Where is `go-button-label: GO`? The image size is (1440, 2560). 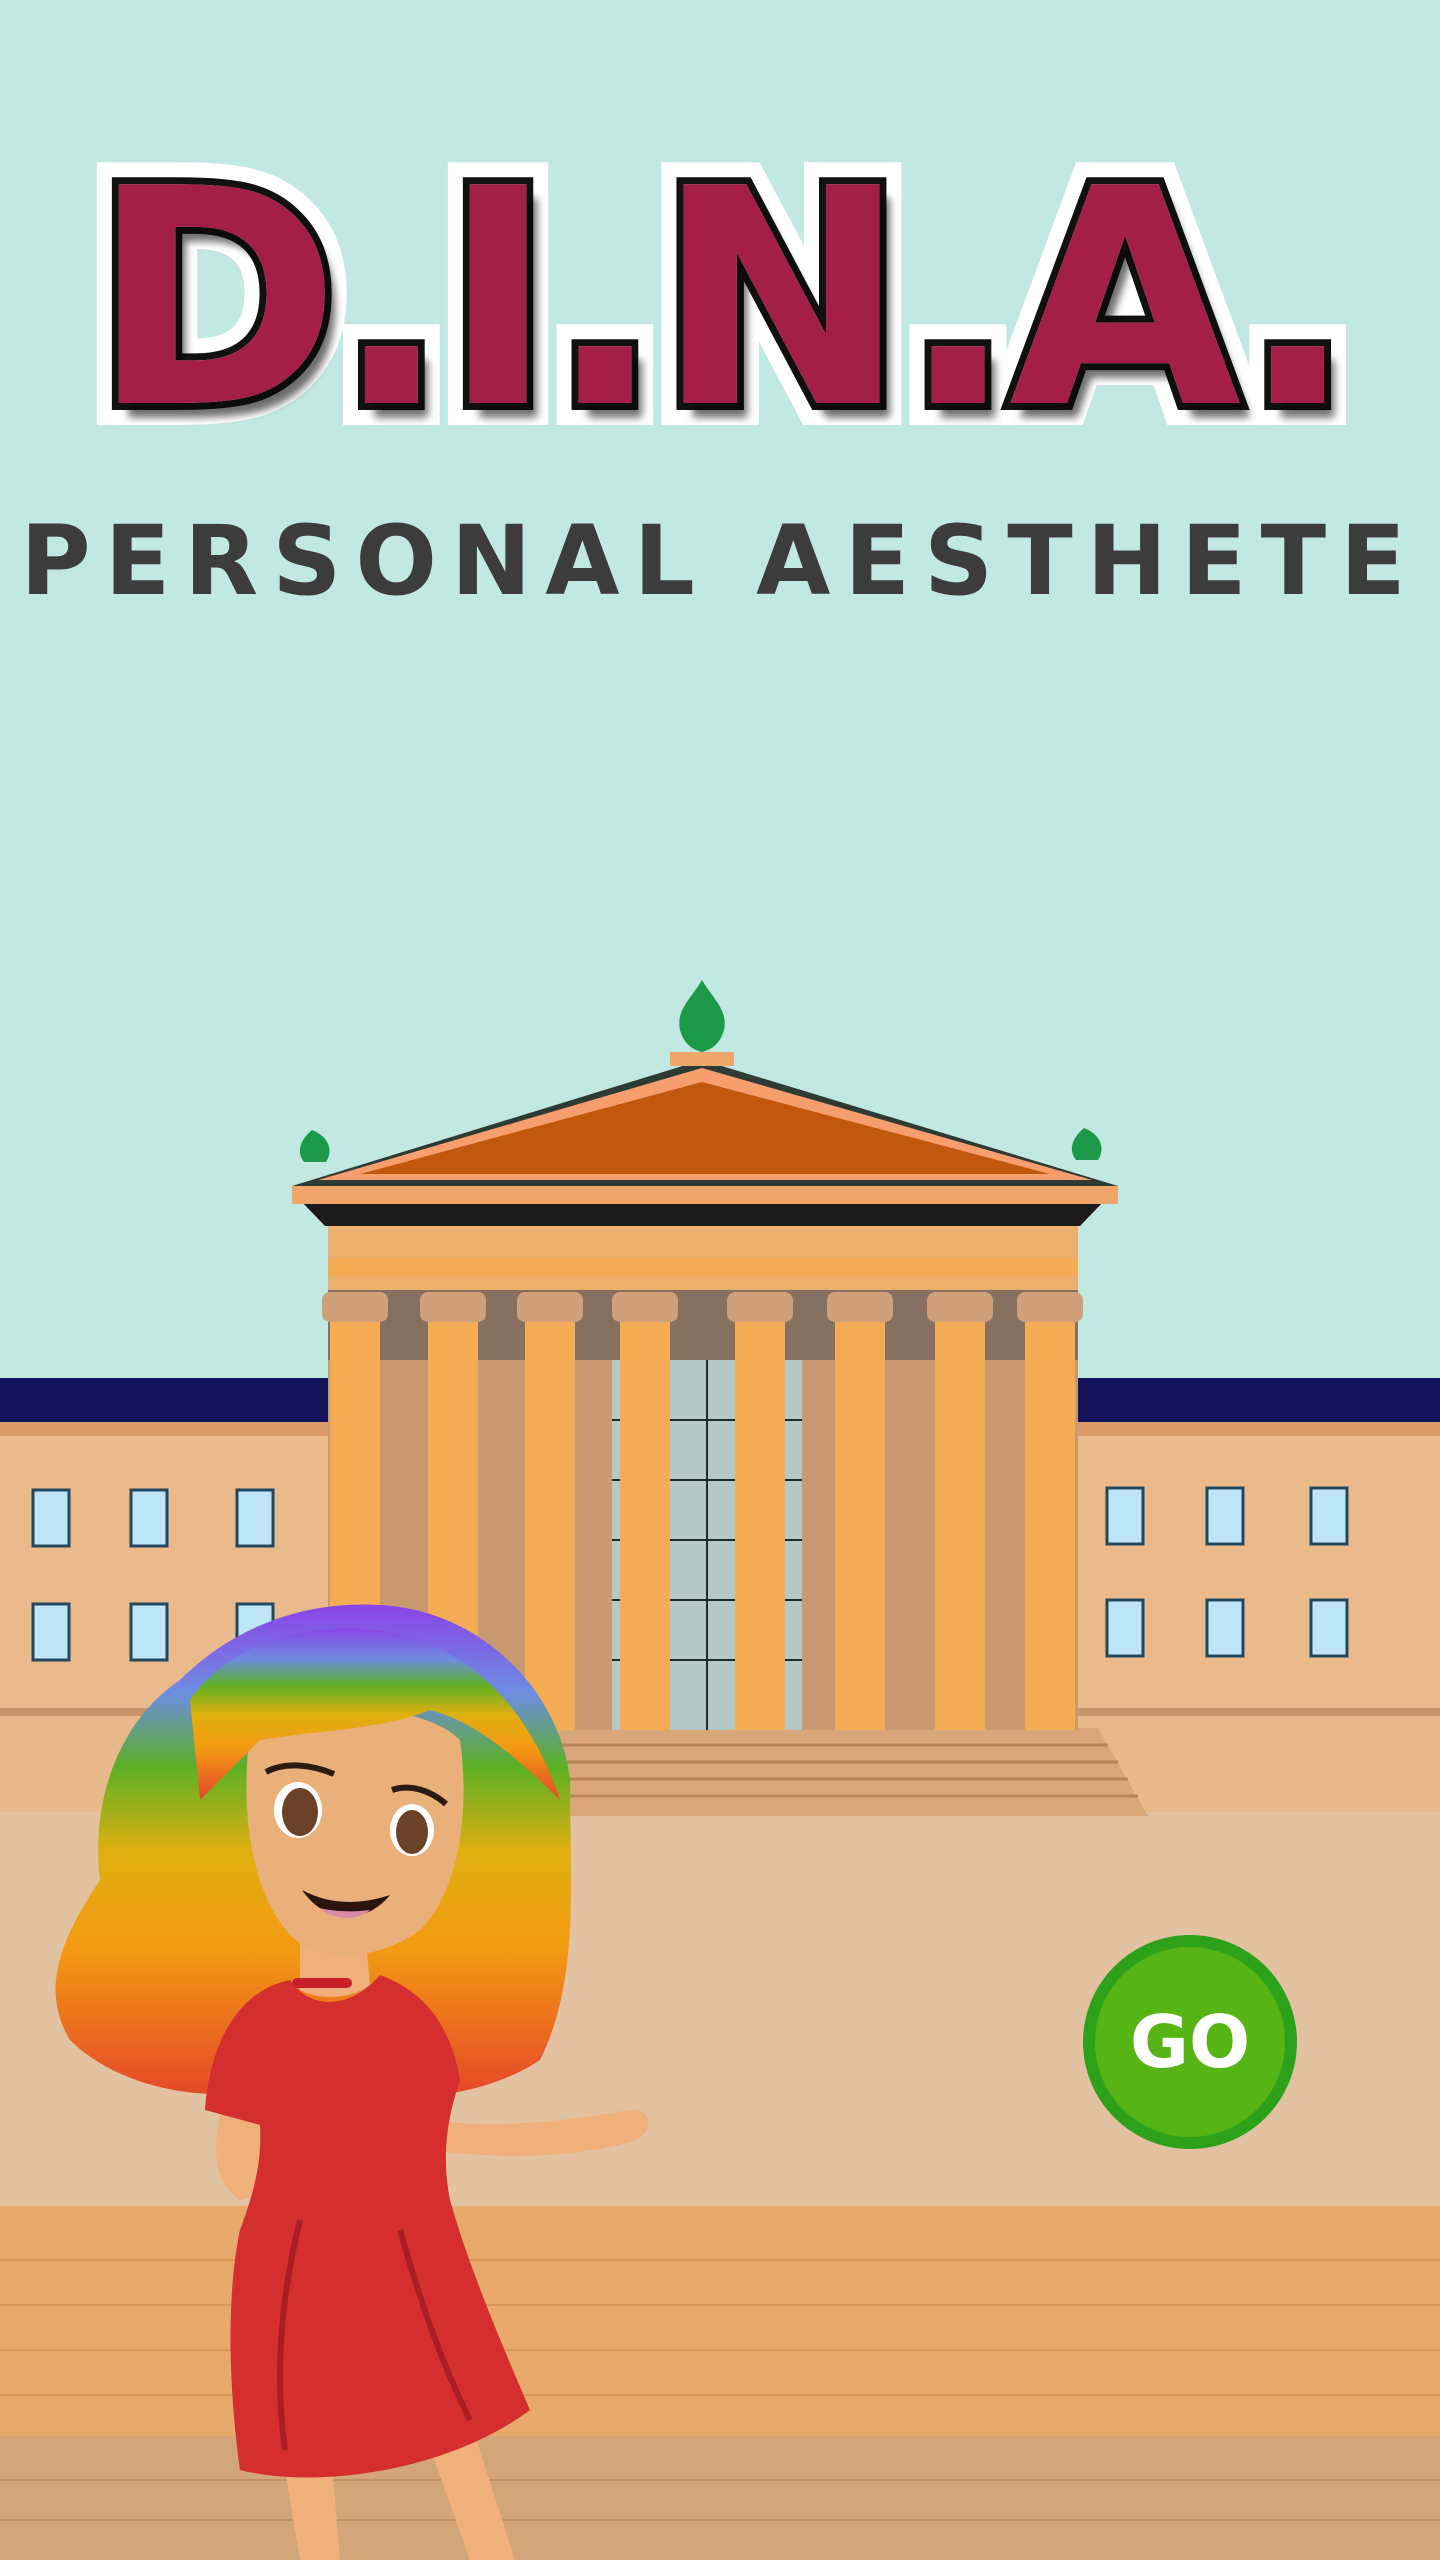
go-button-label: GO is located at coordinates (1190, 2042).